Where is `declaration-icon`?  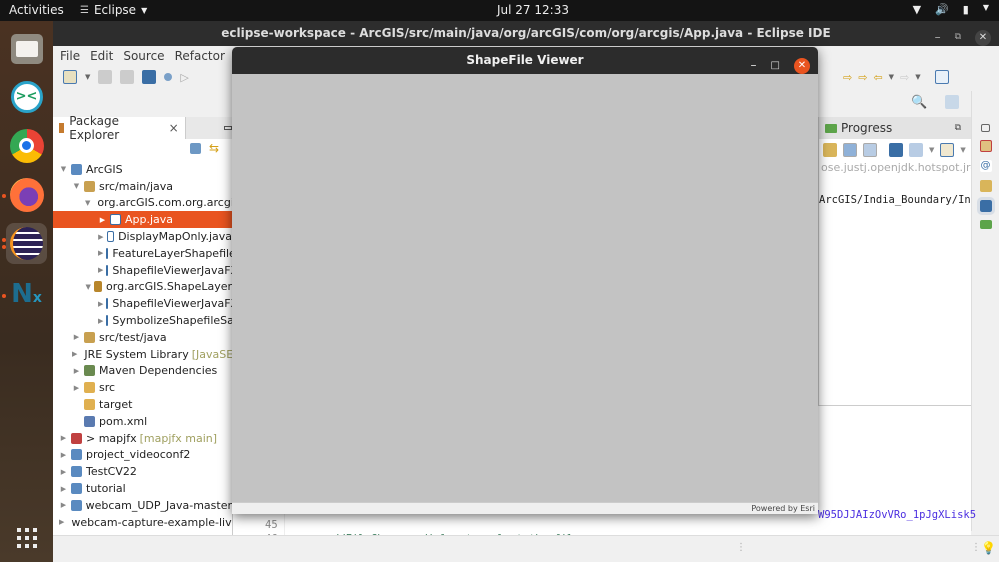 declaration-icon is located at coordinates (985, 186).